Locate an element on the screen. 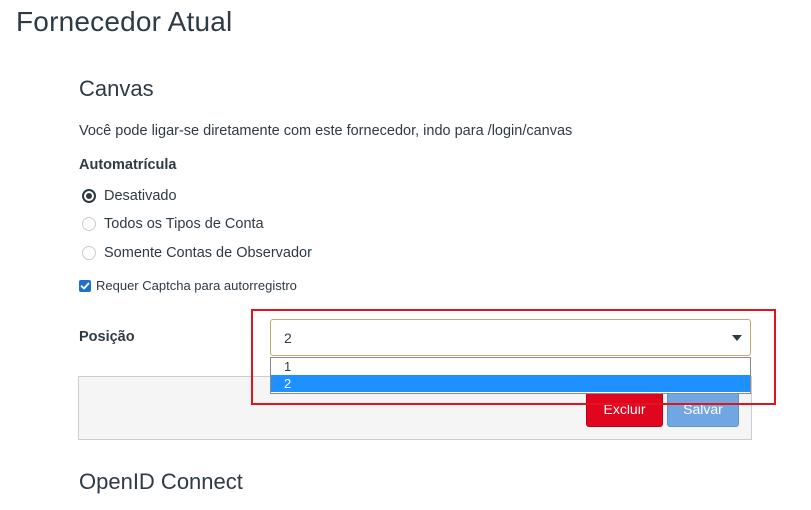 This screenshot has height=510, width=811. checkbox-checked-icon is located at coordinates (85, 285).